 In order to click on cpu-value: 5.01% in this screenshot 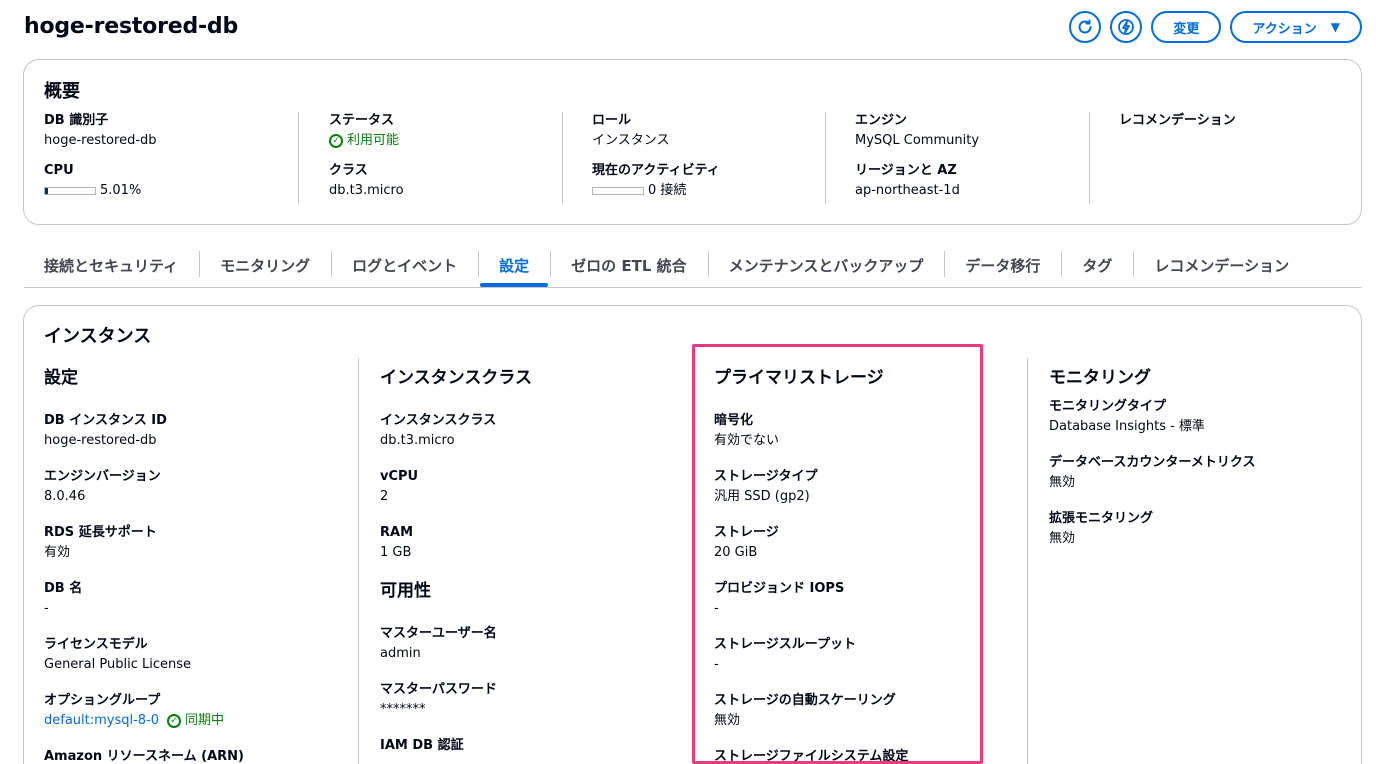, I will do `click(121, 190)`.